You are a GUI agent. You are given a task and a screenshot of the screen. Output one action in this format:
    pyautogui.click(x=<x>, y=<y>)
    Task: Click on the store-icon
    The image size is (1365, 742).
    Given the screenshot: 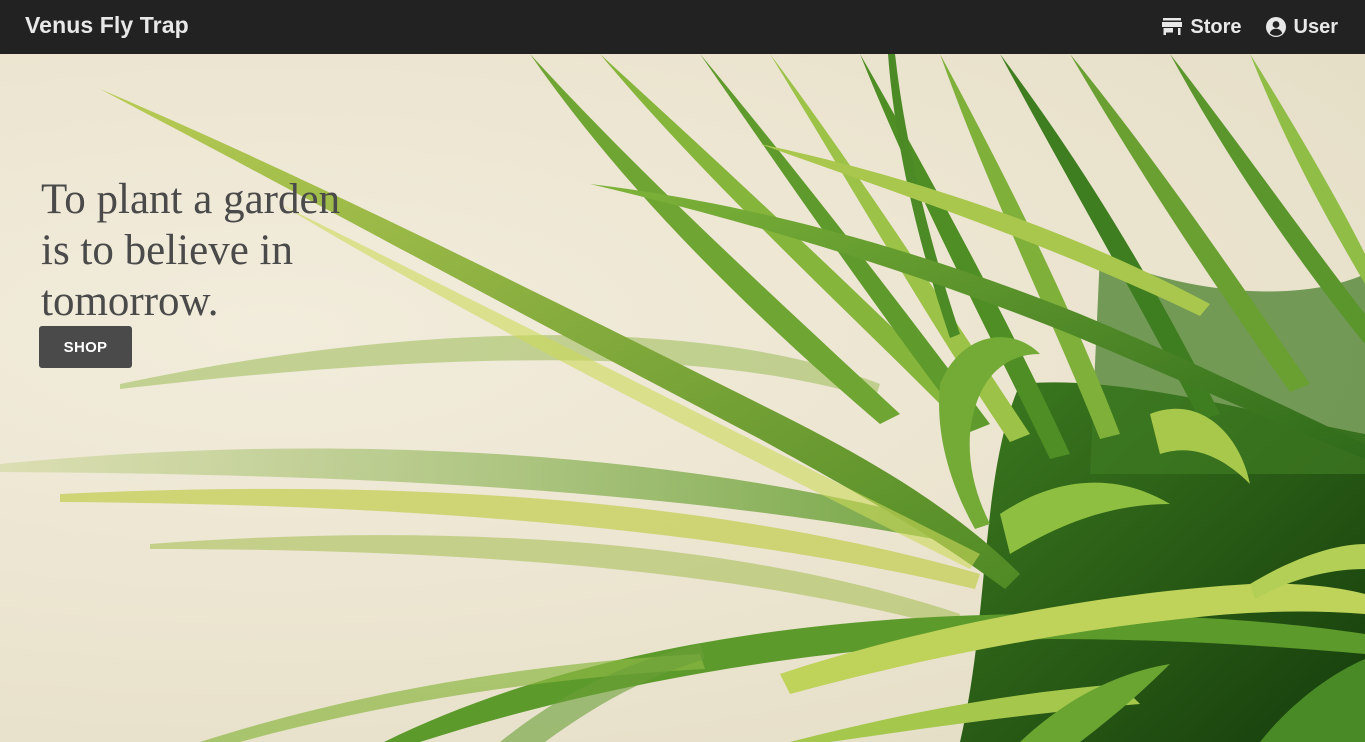 What is the action you would take?
    pyautogui.click(x=1172, y=27)
    